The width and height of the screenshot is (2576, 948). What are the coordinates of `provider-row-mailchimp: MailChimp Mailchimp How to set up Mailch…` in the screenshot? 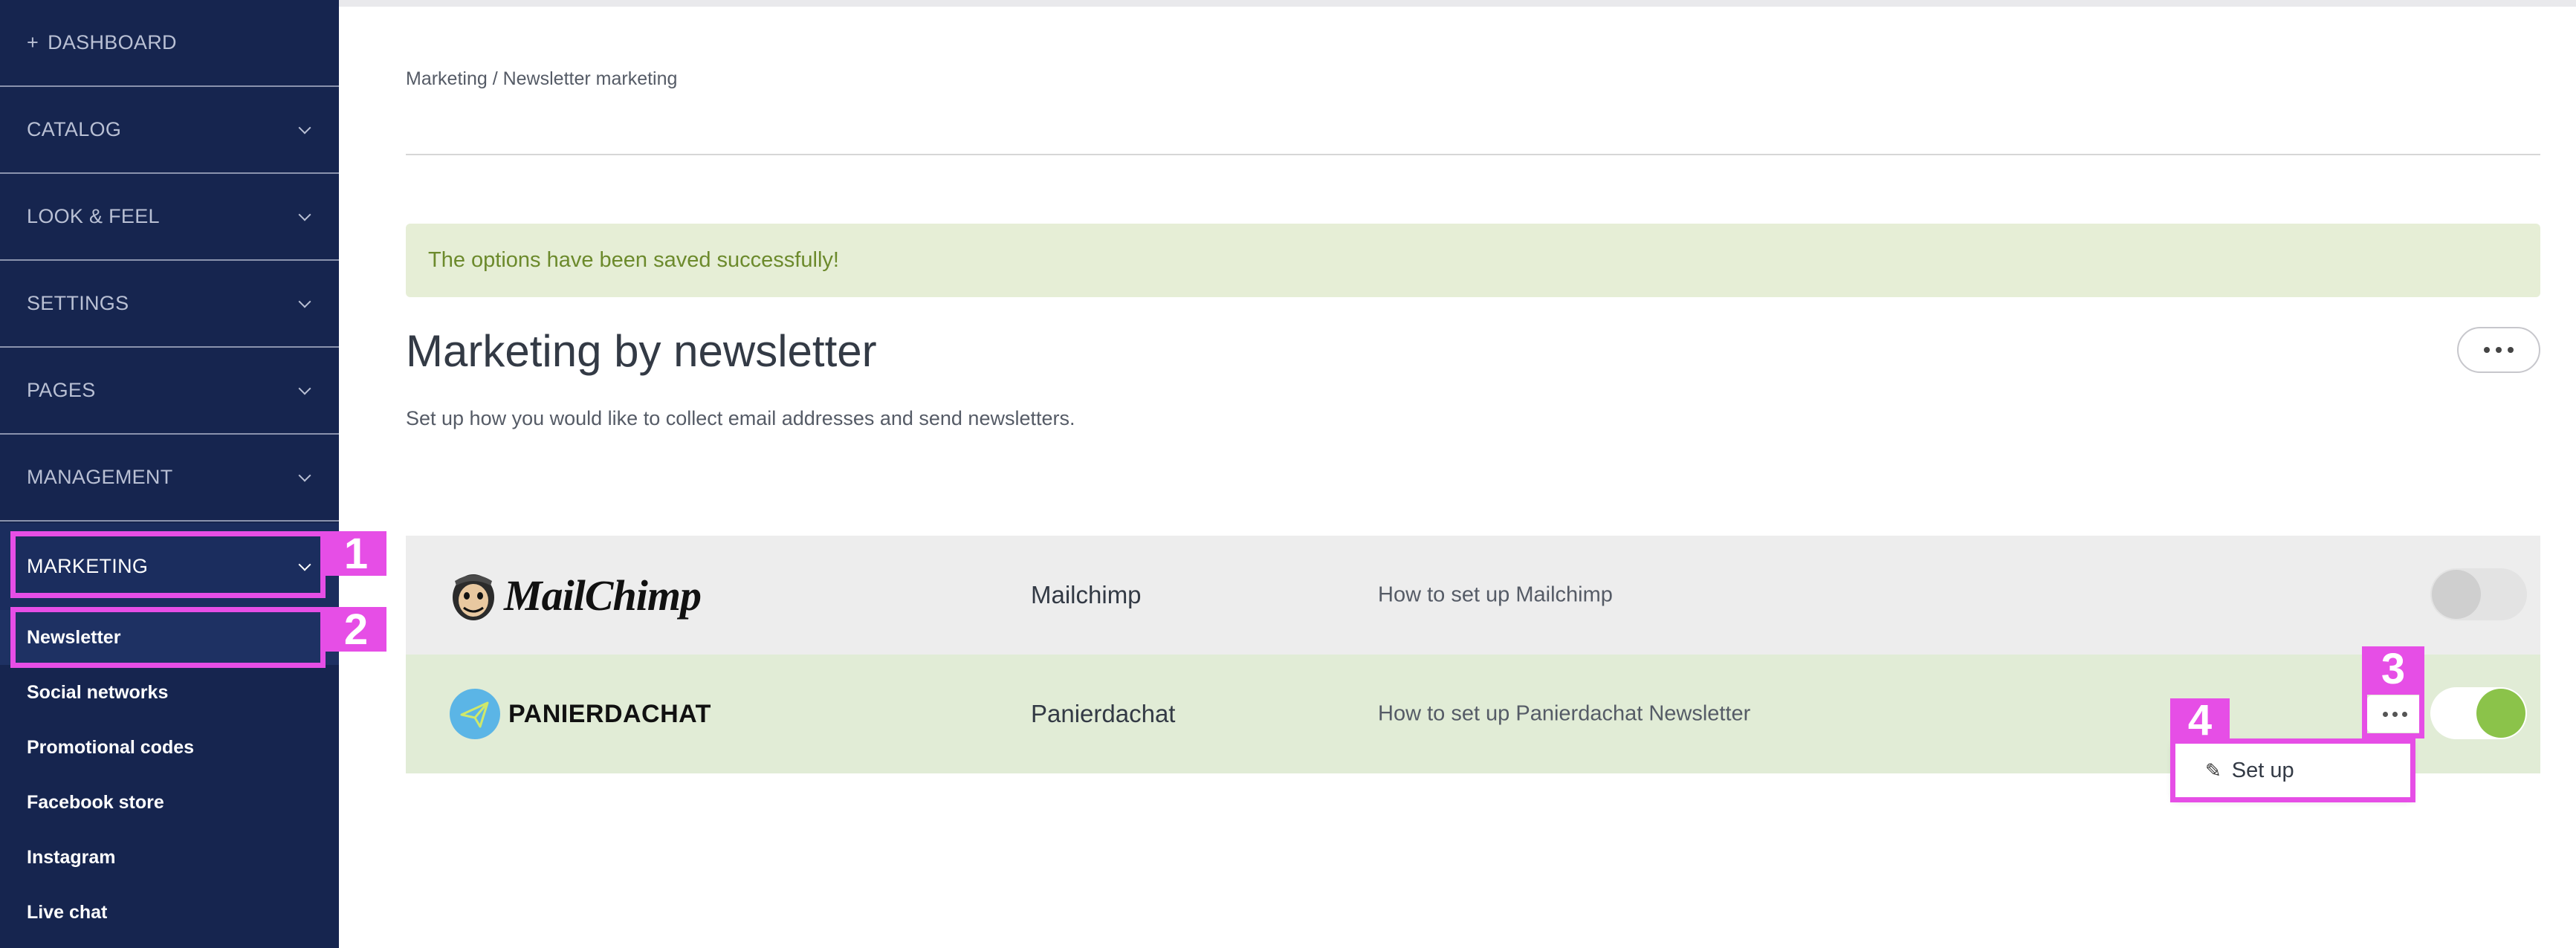 It's located at (1473, 595).